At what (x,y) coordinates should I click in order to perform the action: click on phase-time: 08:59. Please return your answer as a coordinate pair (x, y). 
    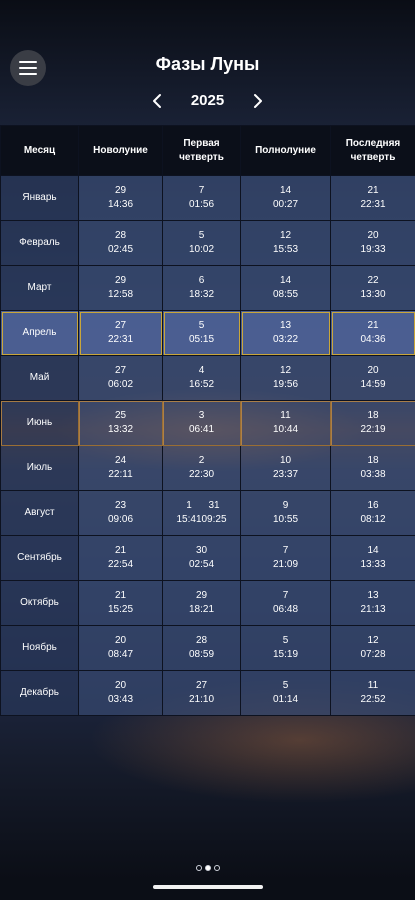
    Looking at the image, I should click on (201, 654).